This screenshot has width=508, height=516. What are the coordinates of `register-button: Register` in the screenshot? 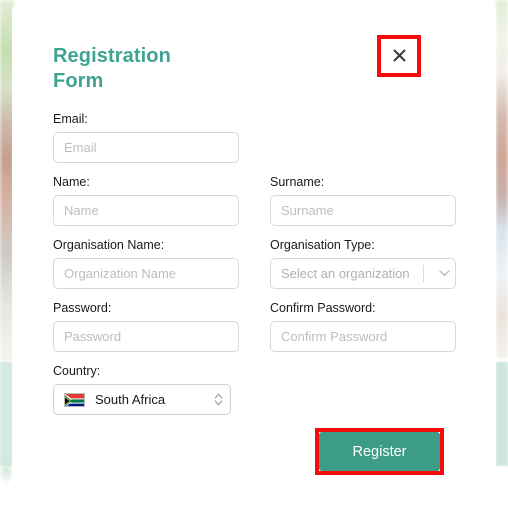 It's located at (379, 451).